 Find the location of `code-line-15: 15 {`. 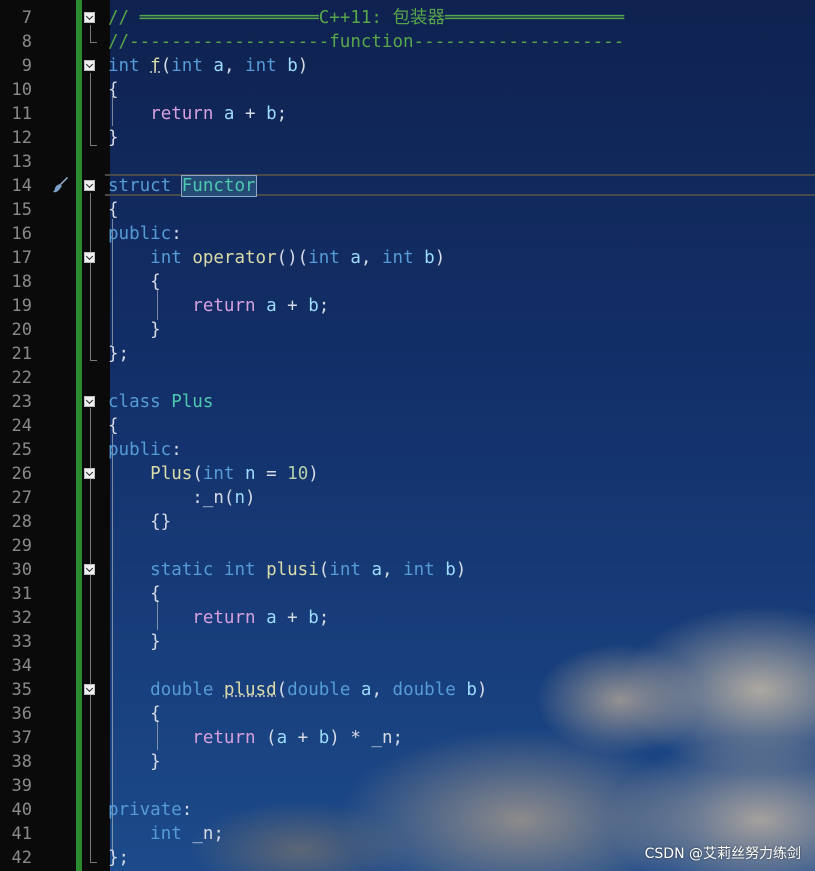

code-line-15: 15 { is located at coordinates (407, 210).